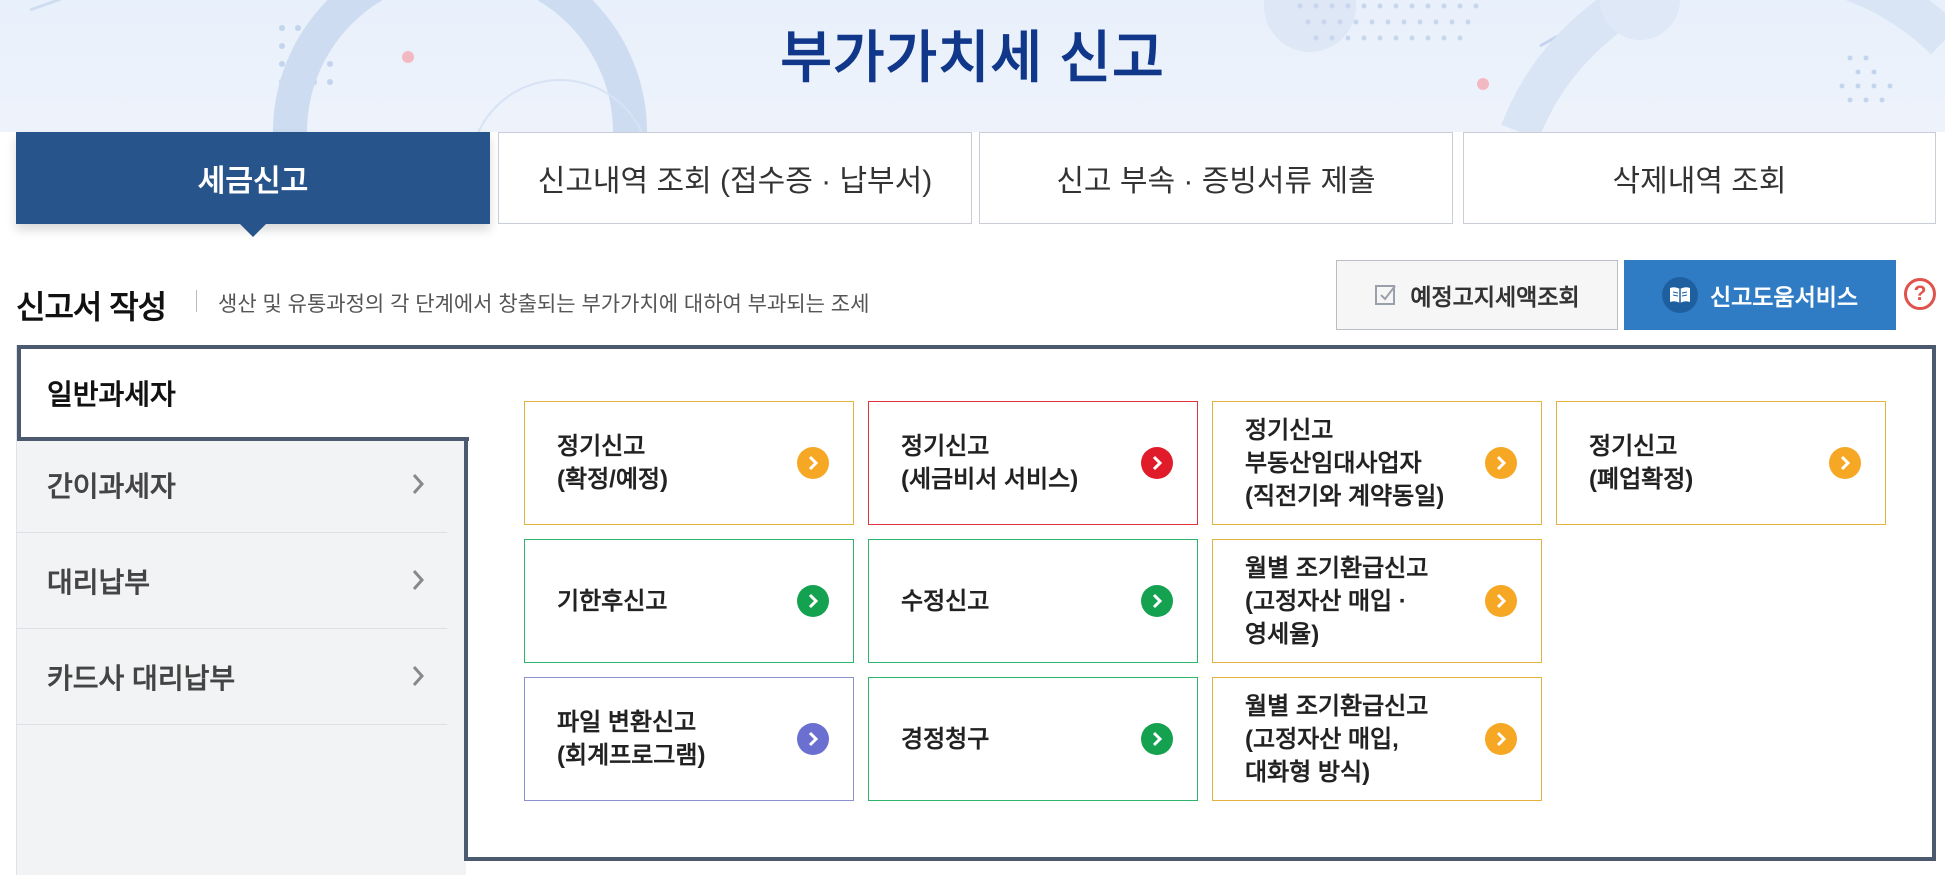 Image resolution: width=1945 pixels, height=875 pixels. I want to click on card-label: 기한후신고, so click(612, 601).